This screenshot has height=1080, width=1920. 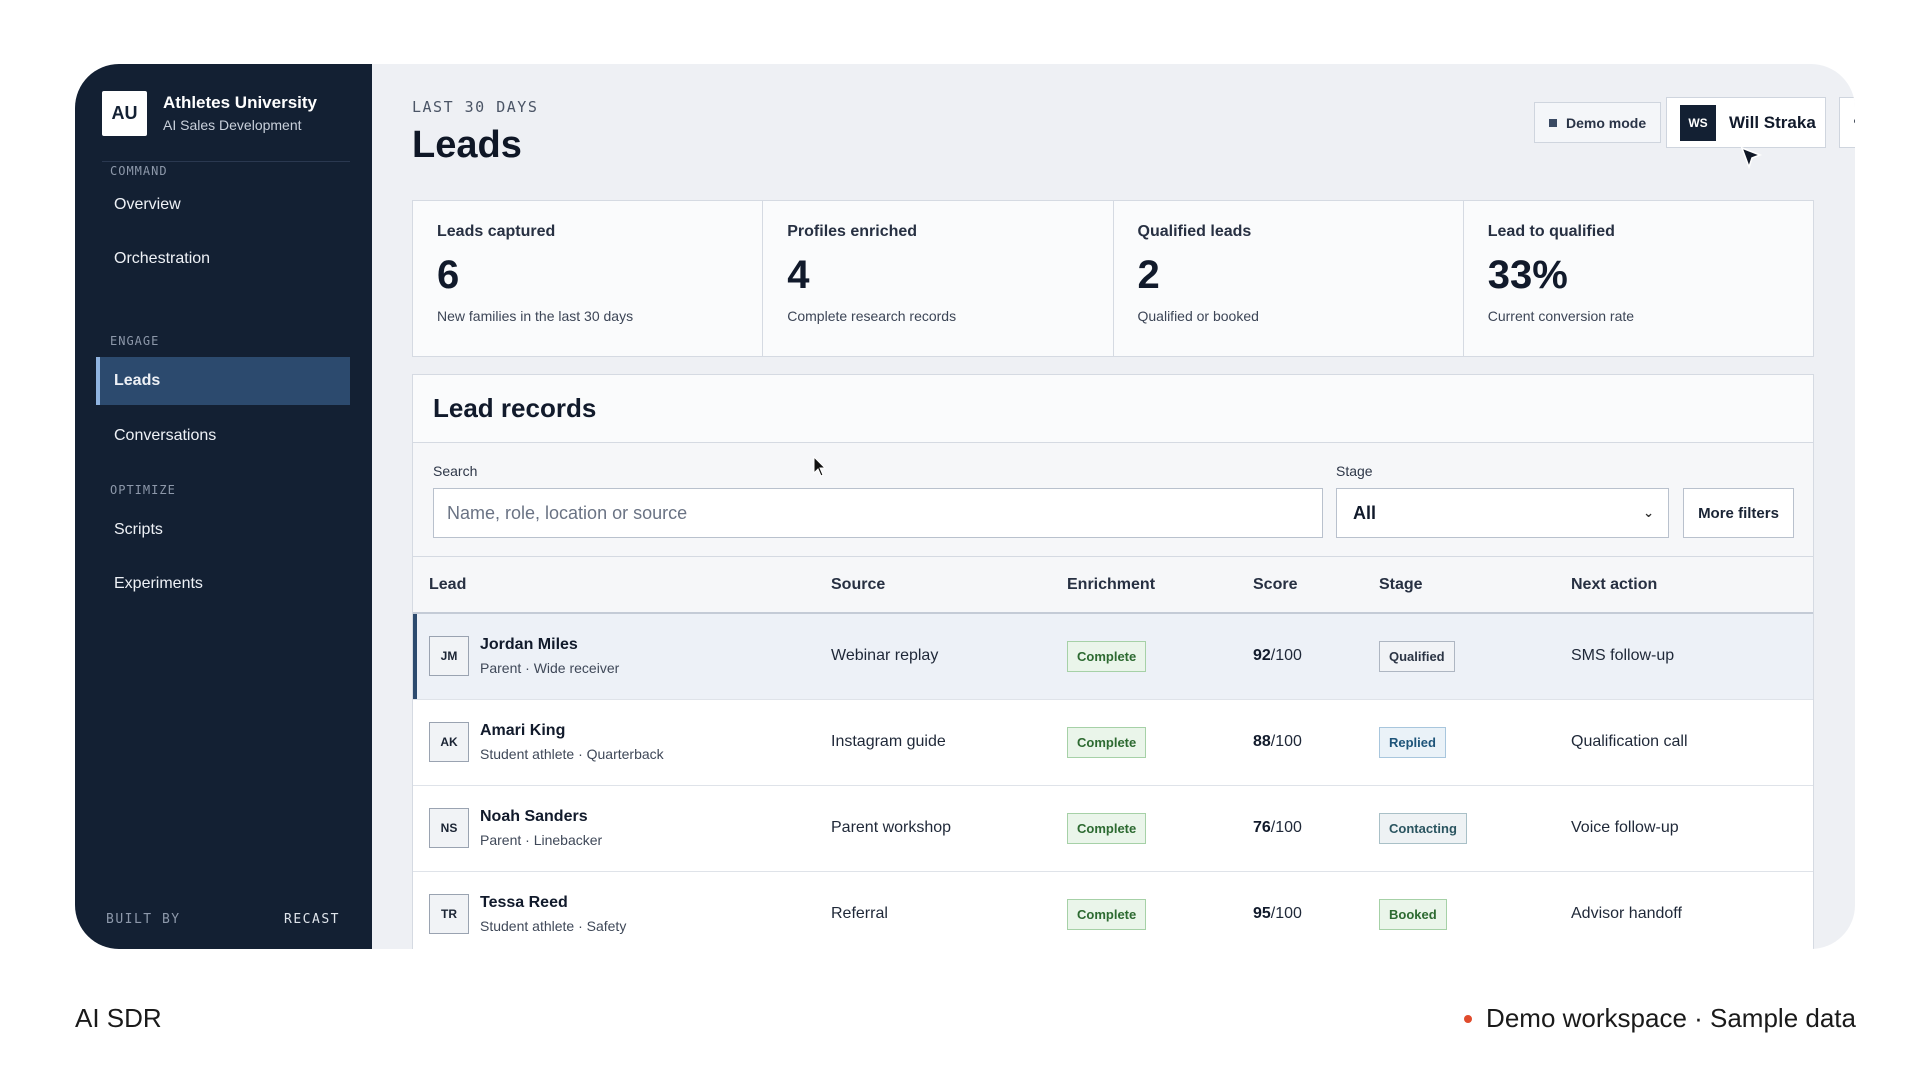 What do you see at coordinates (852, 231) in the screenshot?
I see `stat-label: Profiles enriched` at bounding box center [852, 231].